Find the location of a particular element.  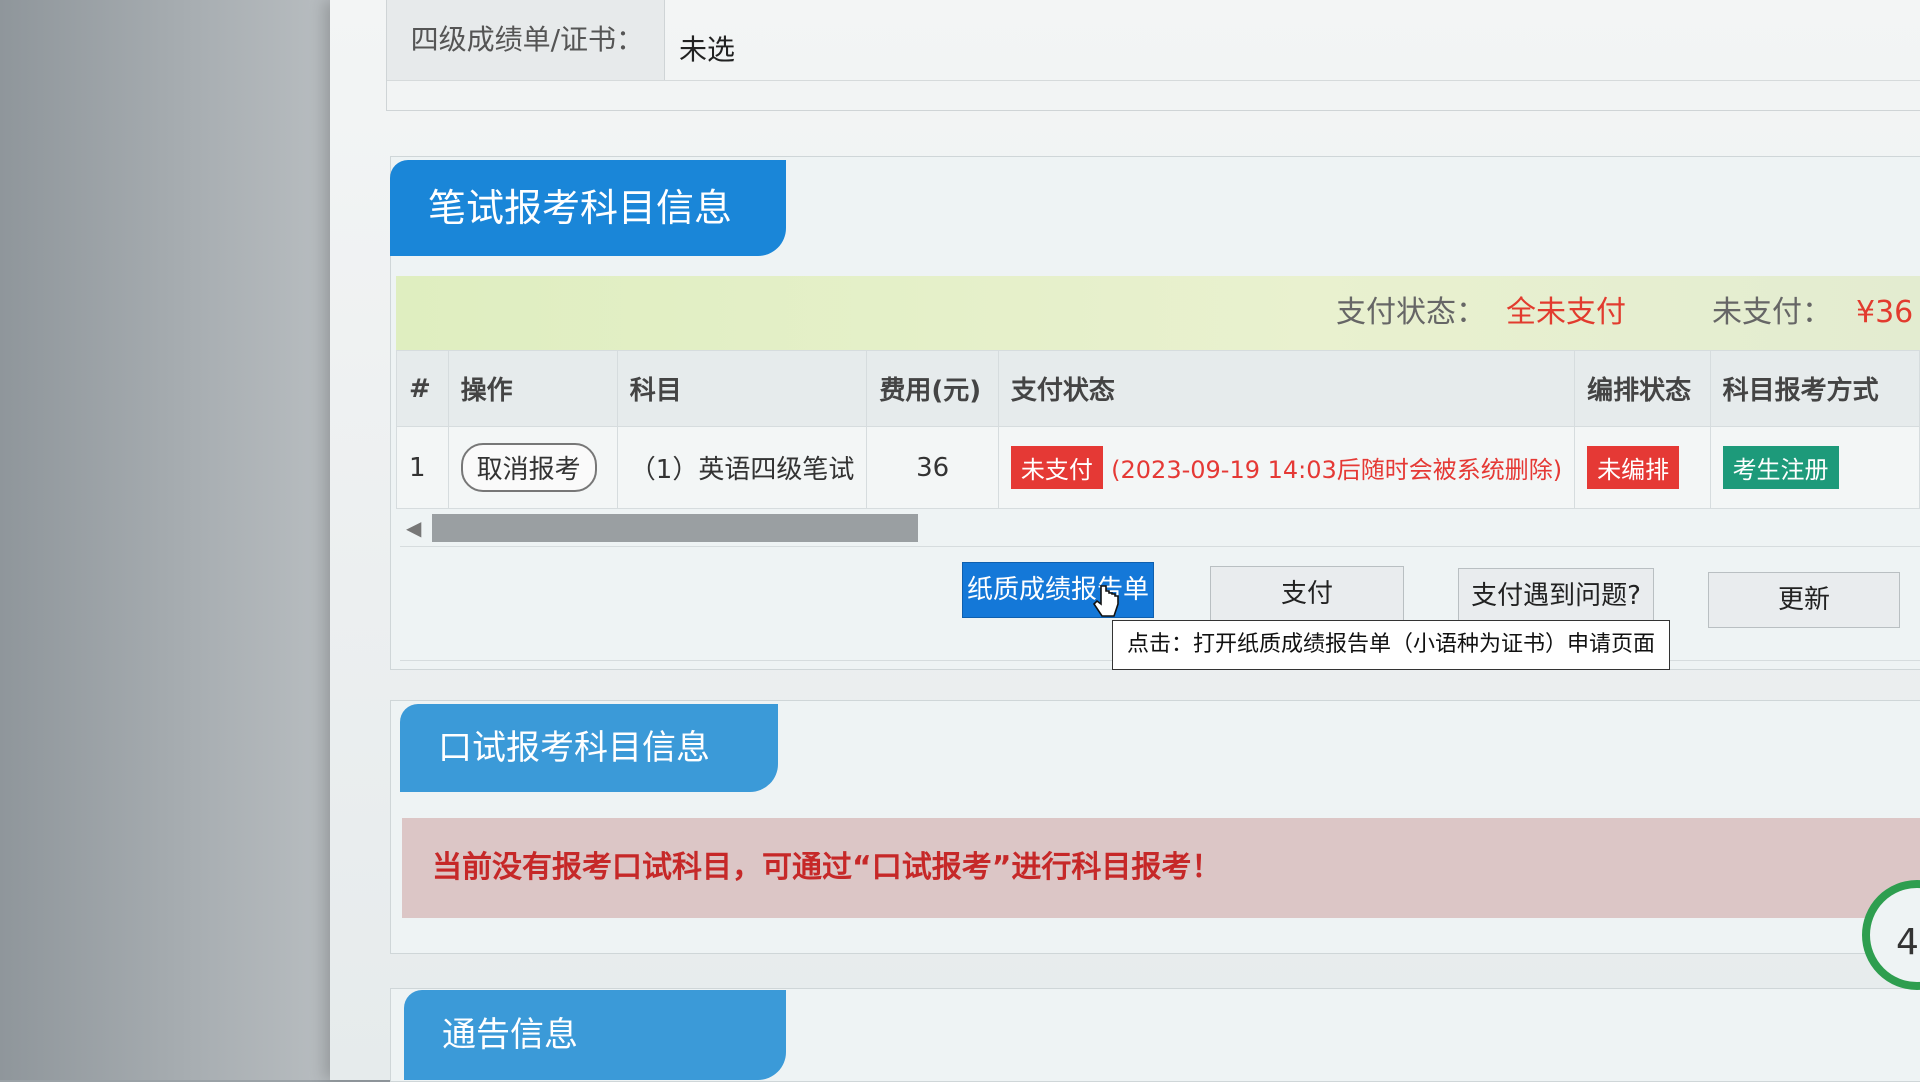

unpaid-amount: ¥36 is located at coordinates (1885, 312).